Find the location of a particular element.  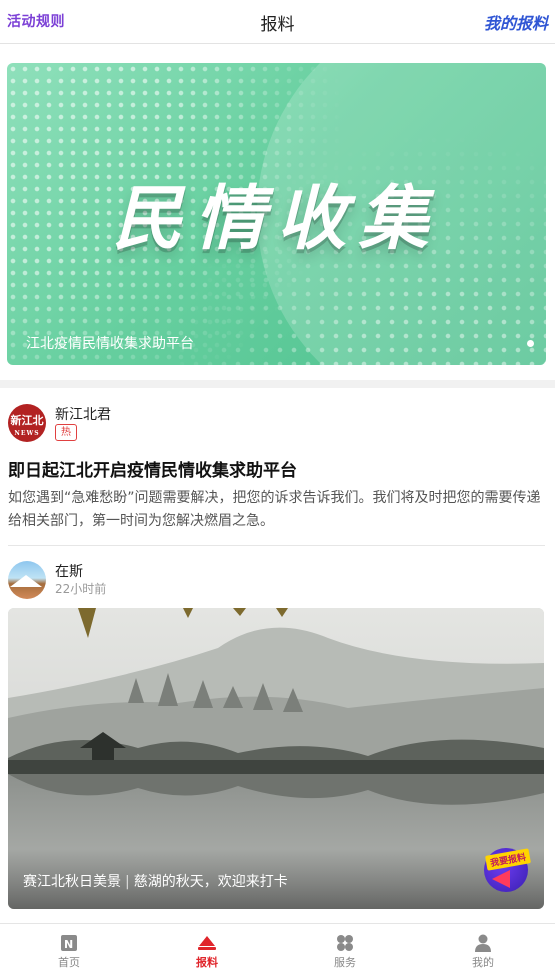

avatar-mountain-icon is located at coordinates (26, 581).